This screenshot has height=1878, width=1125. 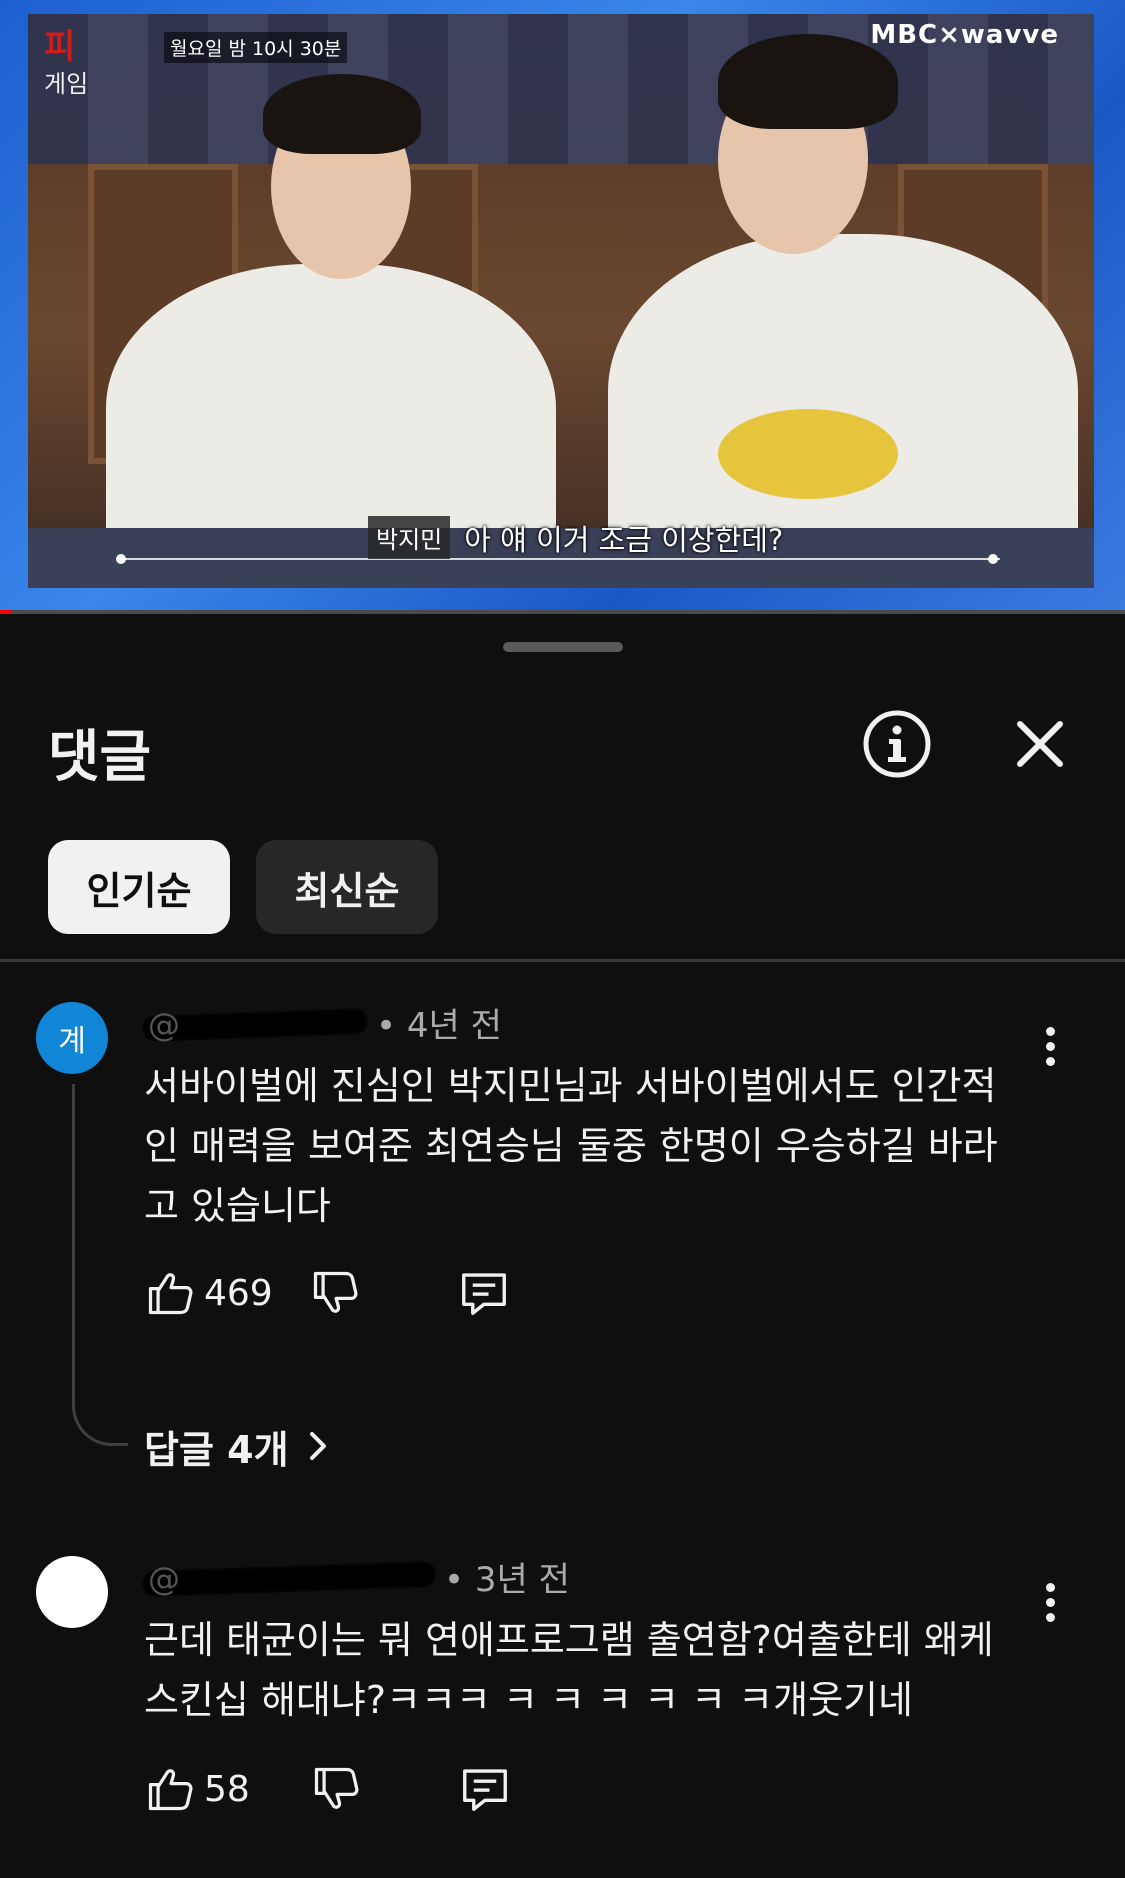 I want to click on close-icon, so click(x=1040, y=744).